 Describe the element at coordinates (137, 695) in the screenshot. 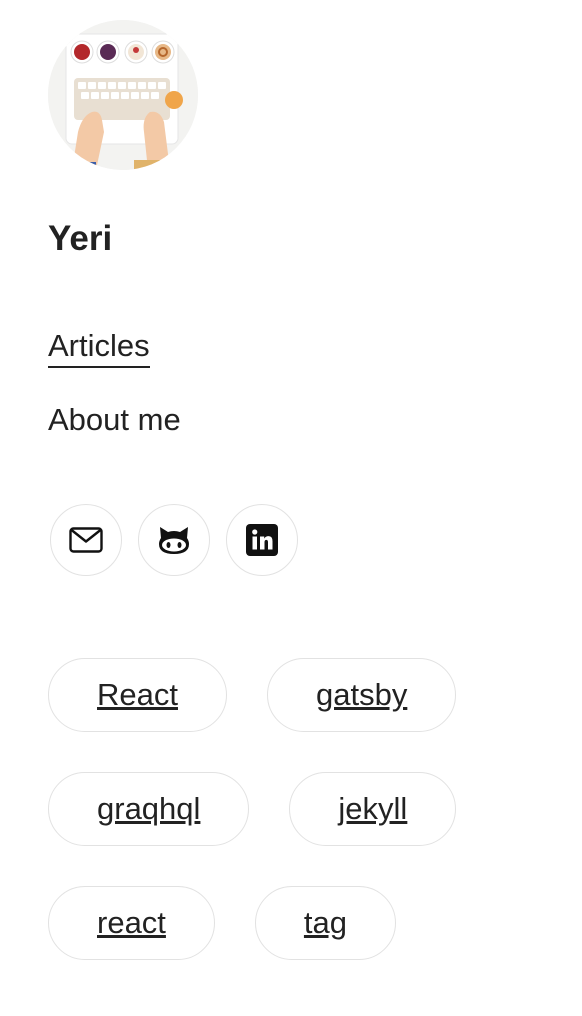

I see `tag-react: React` at that location.